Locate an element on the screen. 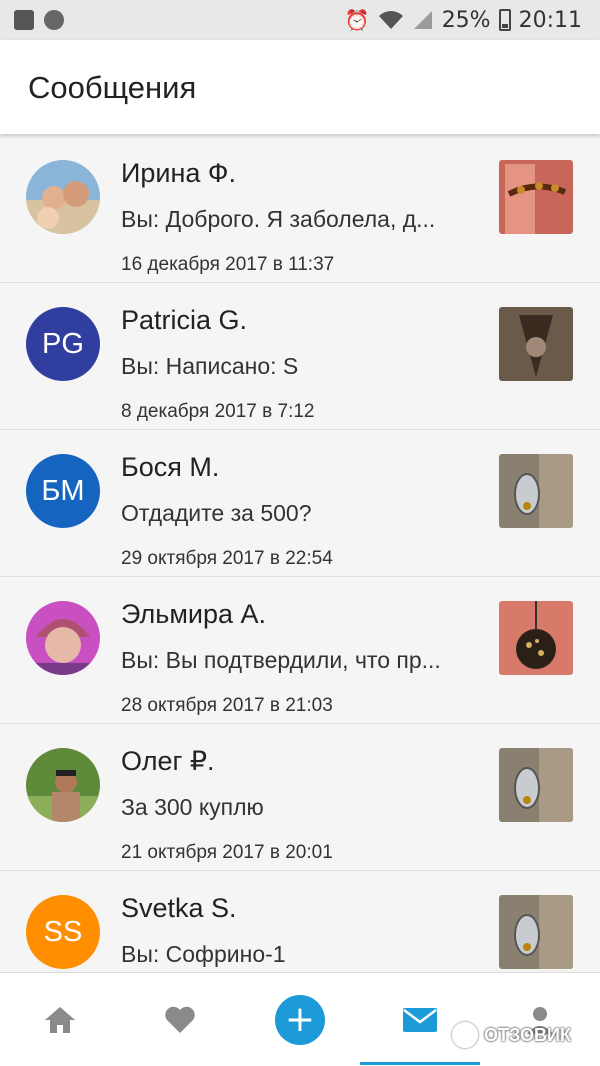 The width and height of the screenshot is (600, 1066). conversation-row: SS Svetka S. Вы: Софрино-1 is located at coordinates (300, 920).